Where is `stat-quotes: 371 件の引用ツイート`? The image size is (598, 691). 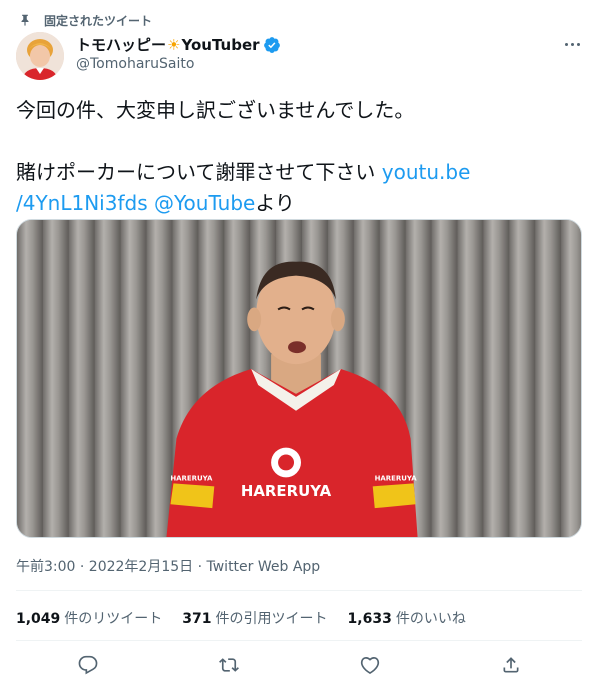
stat-quotes: 371 件の引用ツイート is located at coordinates (254, 618).